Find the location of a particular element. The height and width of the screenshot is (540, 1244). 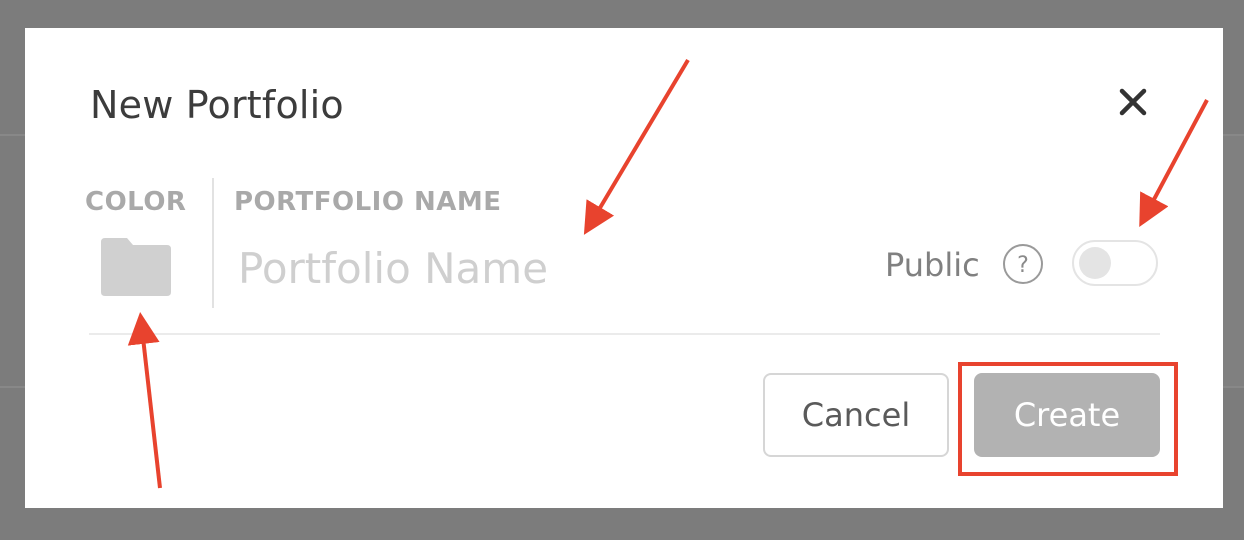

section-divider is located at coordinates (213, 243).